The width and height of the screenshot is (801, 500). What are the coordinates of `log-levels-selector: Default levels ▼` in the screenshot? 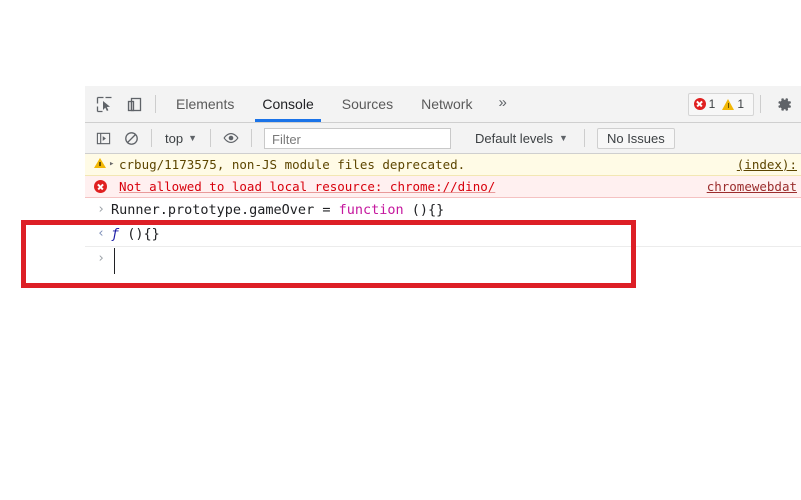 It's located at (521, 138).